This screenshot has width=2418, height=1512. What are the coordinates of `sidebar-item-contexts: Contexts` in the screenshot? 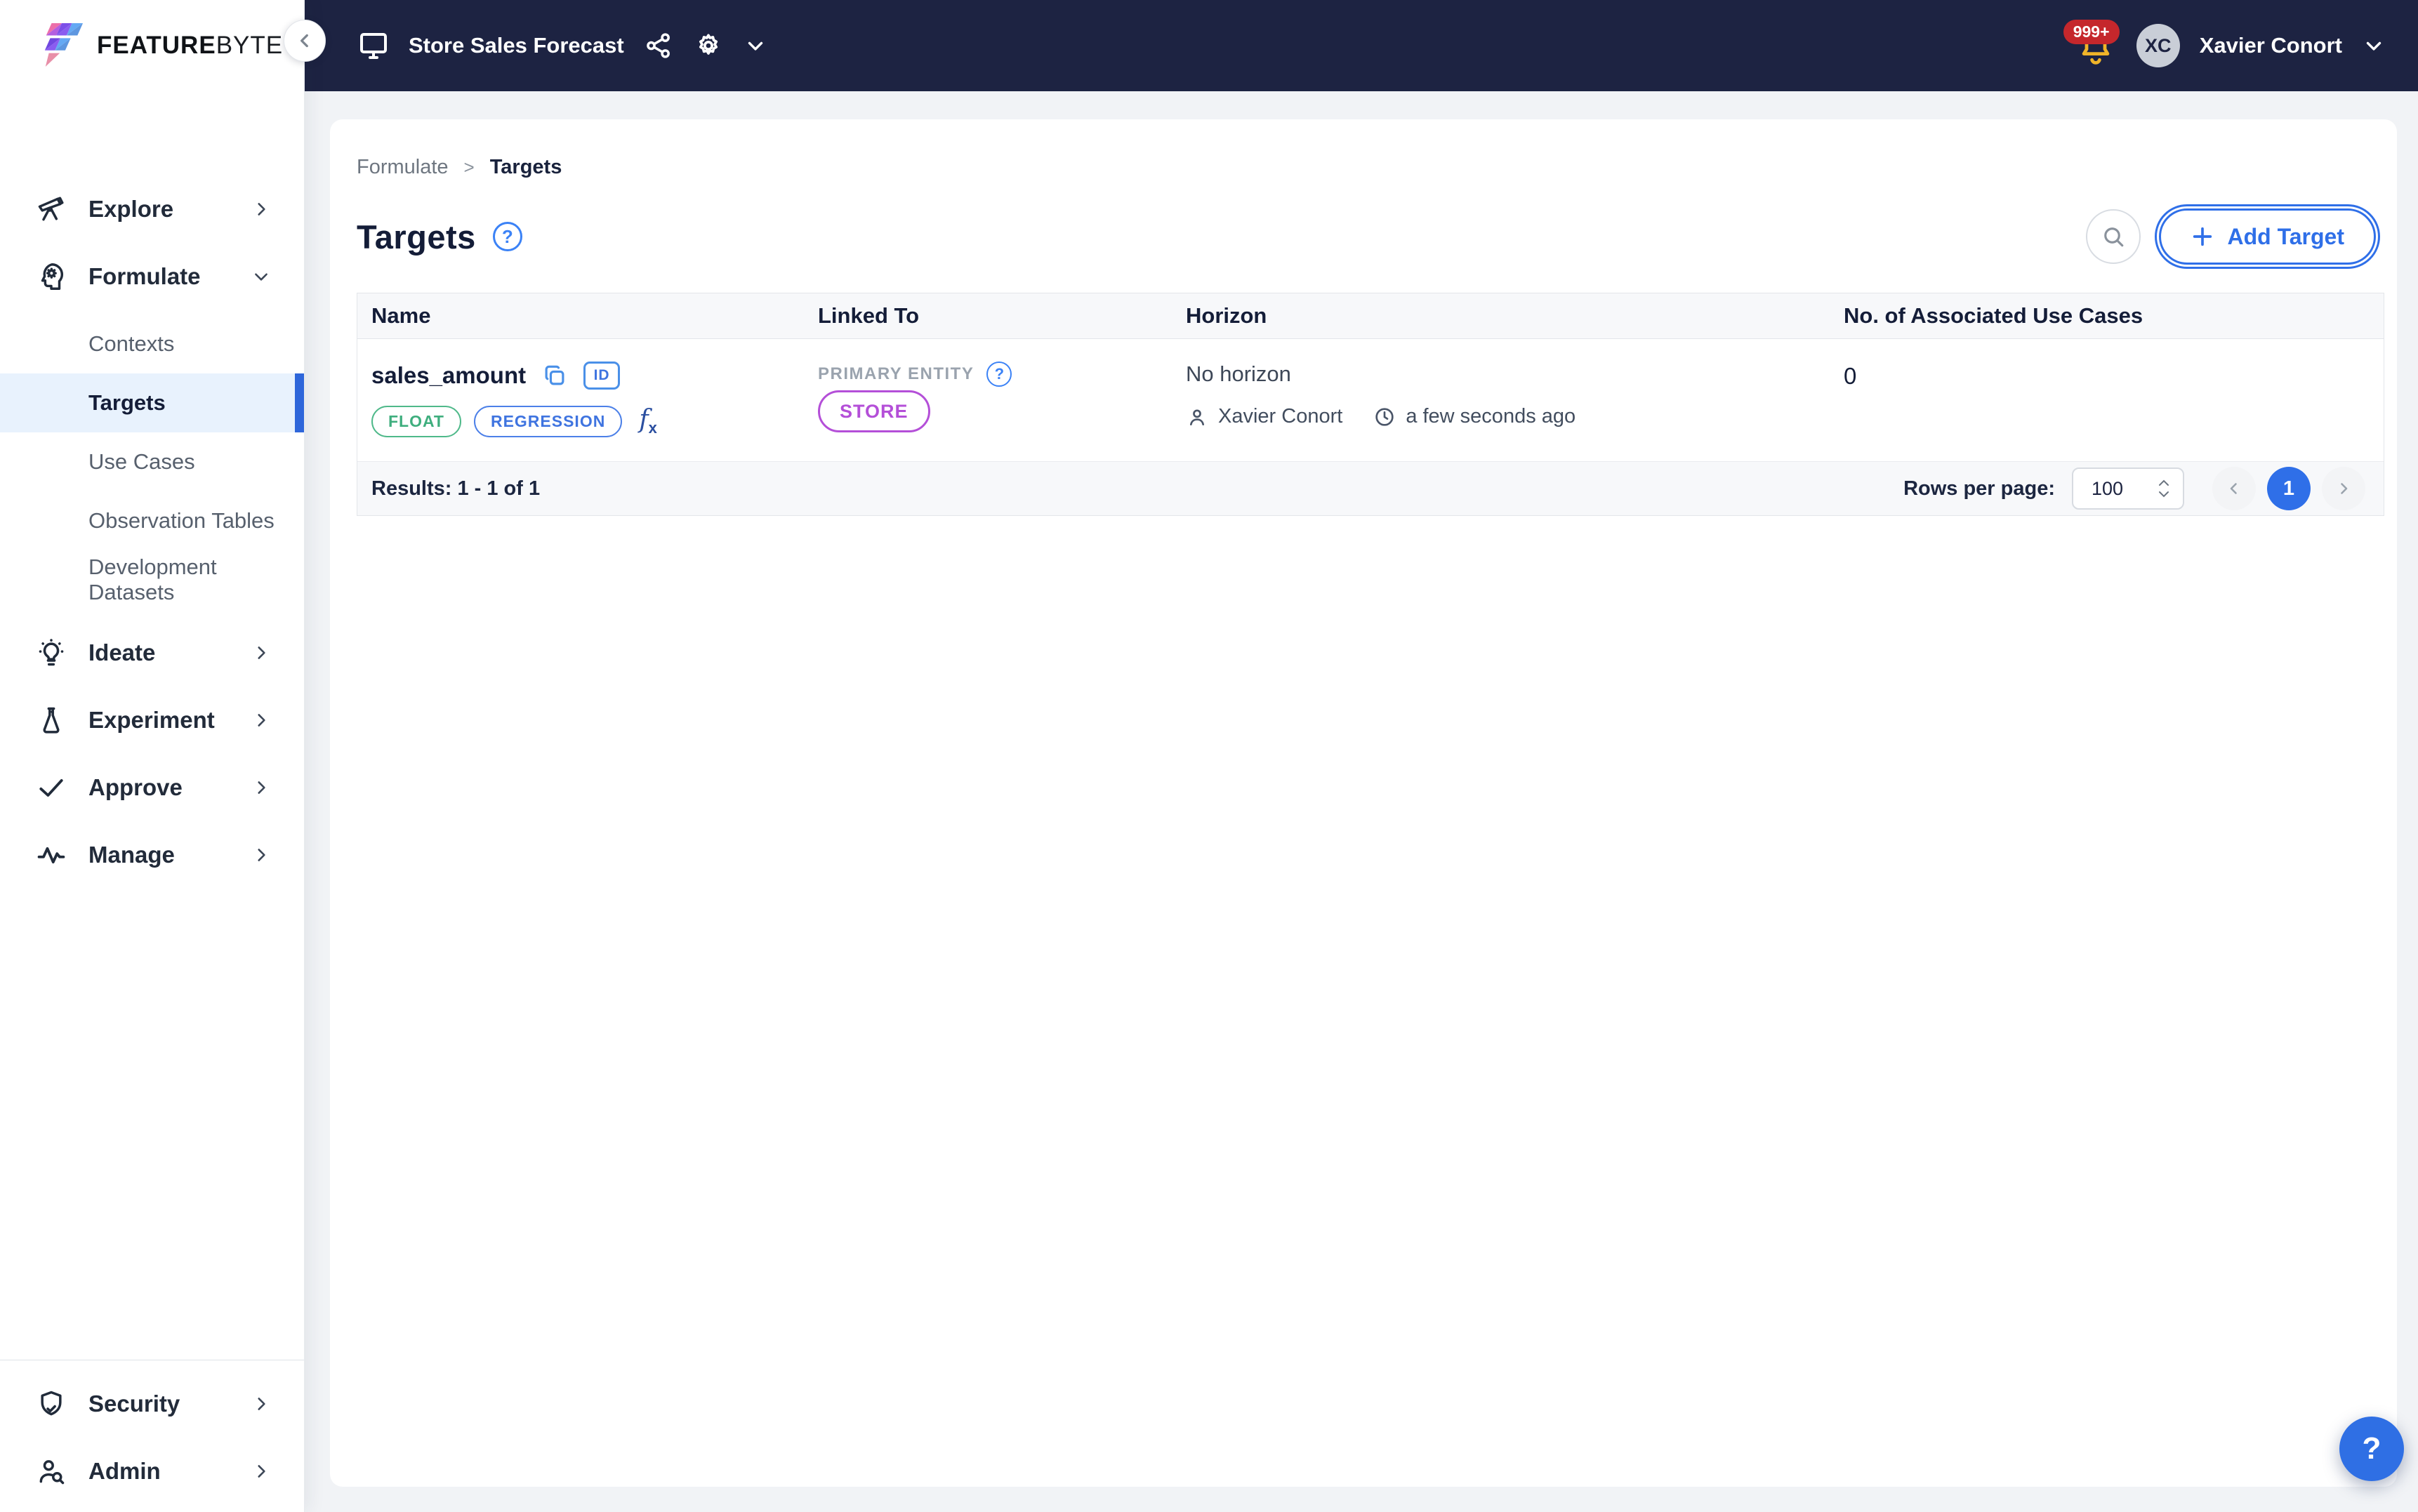 It's located at (152, 343).